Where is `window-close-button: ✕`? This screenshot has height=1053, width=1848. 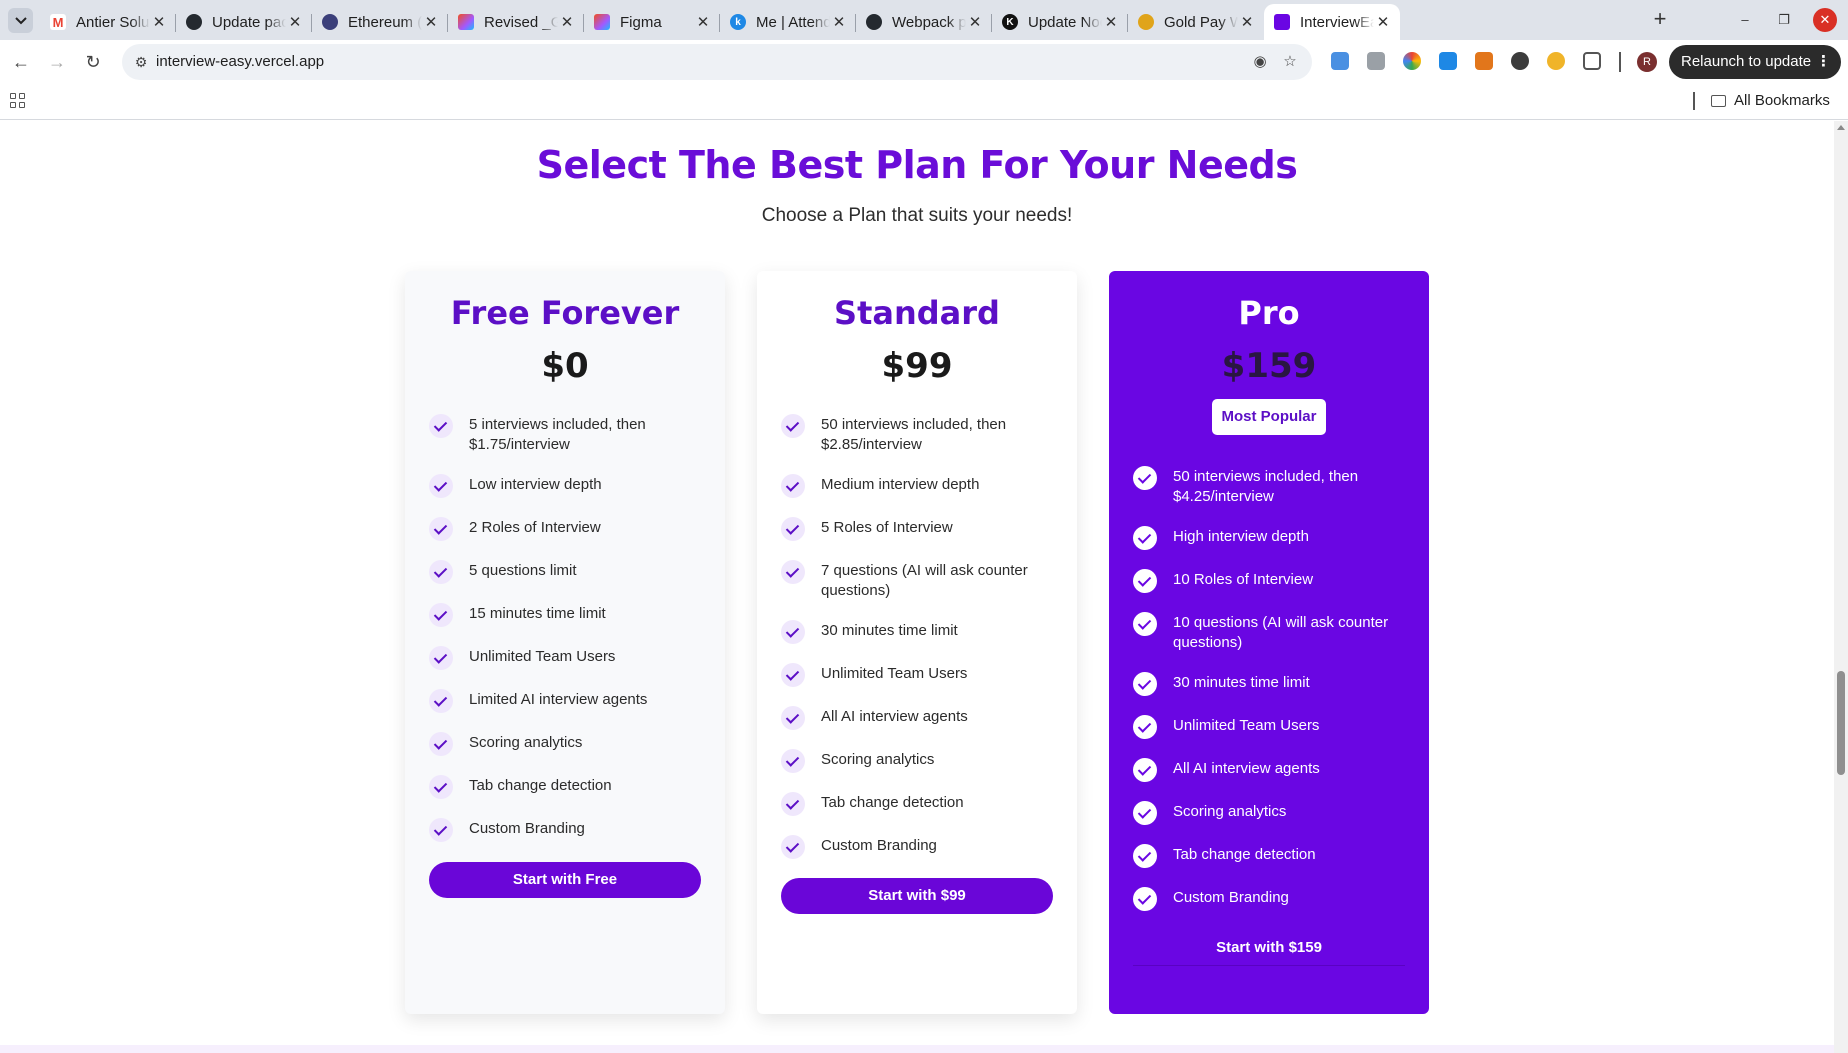
window-close-button: ✕ is located at coordinates (1825, 20).